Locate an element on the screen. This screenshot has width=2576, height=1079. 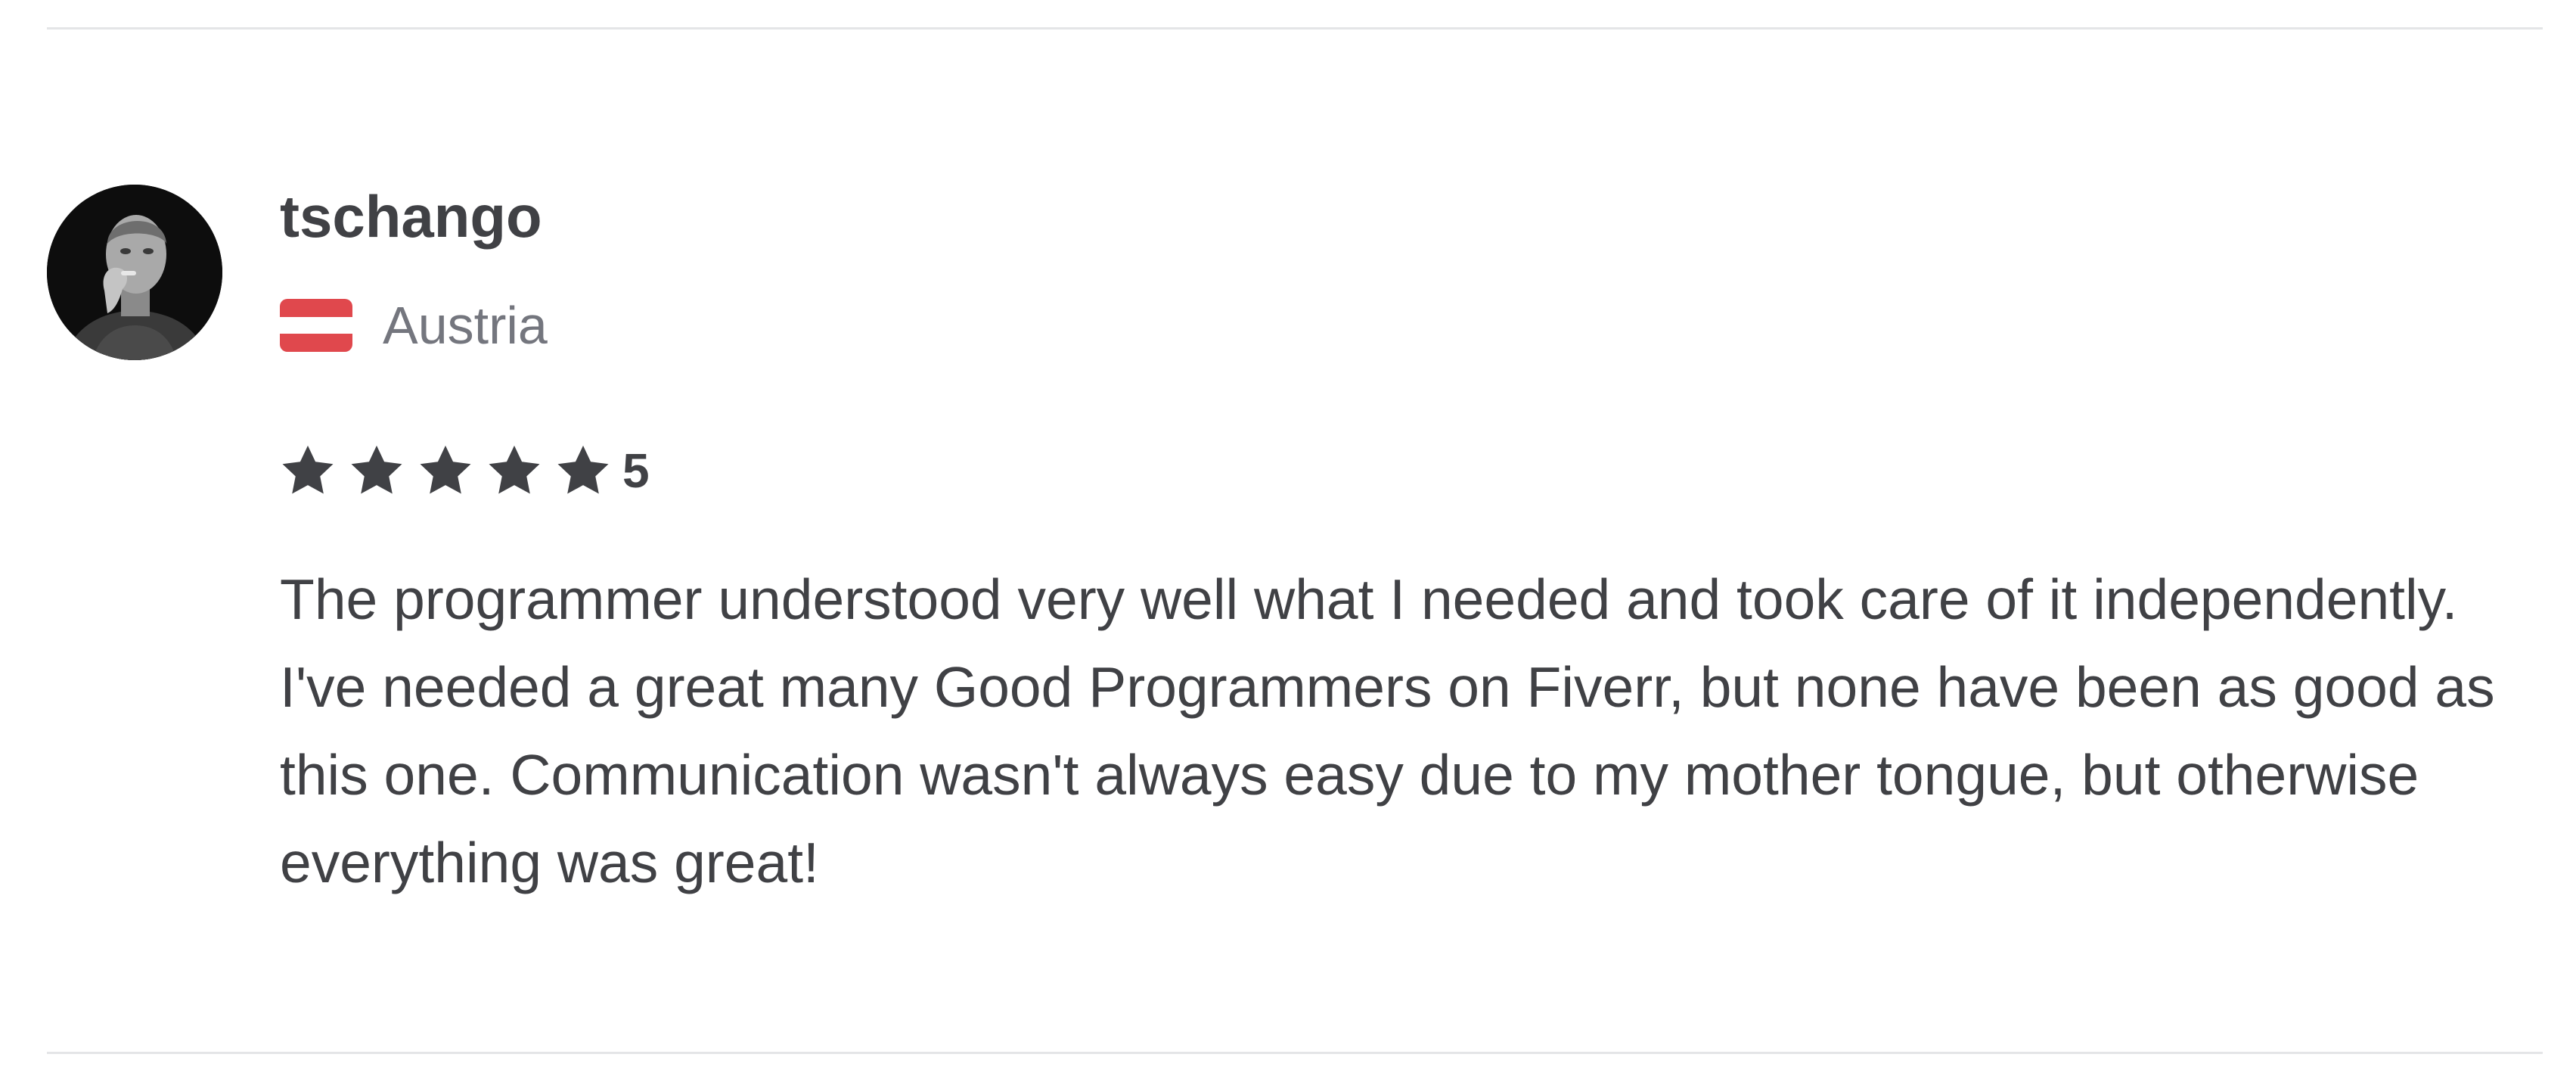
country-name: Austria is located at coordinates (465, 325).